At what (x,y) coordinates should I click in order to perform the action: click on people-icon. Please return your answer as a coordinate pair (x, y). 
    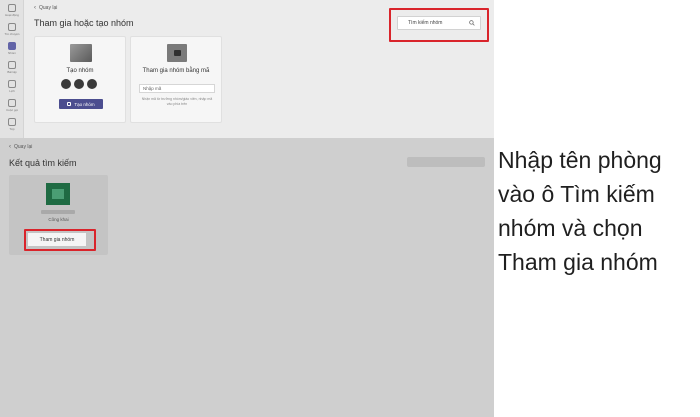
    Looking at the image, I should click on (177, 53).